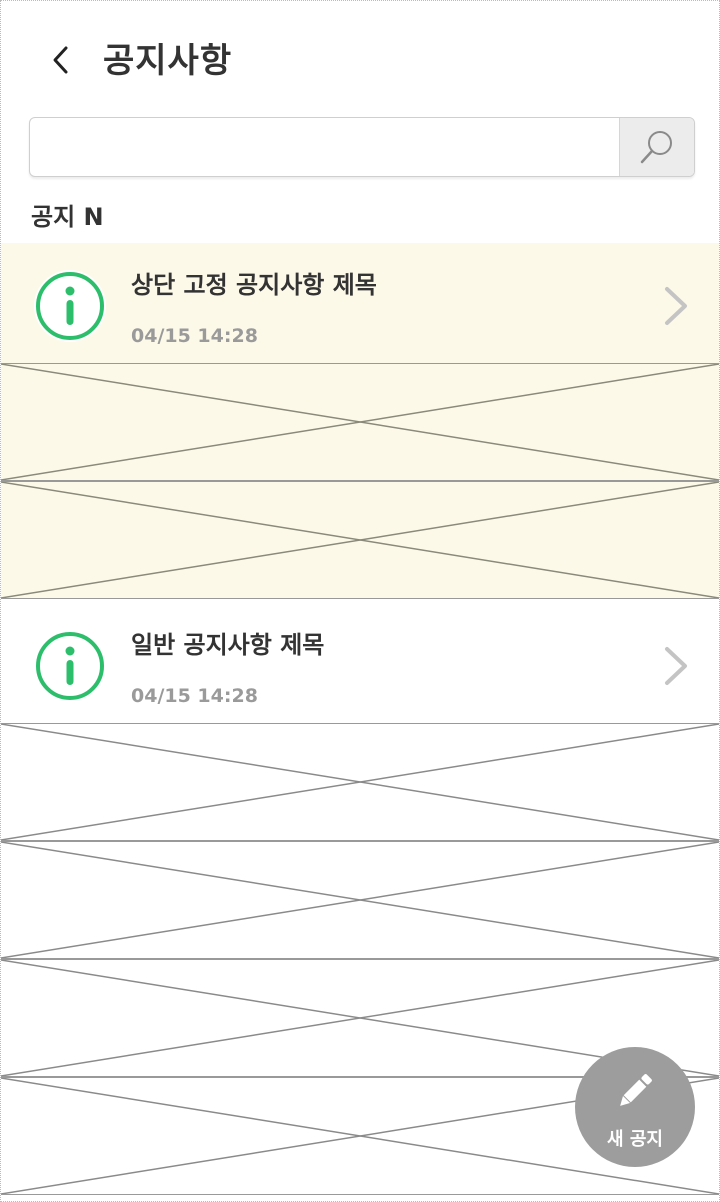 This screenshot has width=720, height=1202. Describe the element at coordinates (635, 1107) in the screenshot. I see `new-notice-button: 새 공지` at that location.